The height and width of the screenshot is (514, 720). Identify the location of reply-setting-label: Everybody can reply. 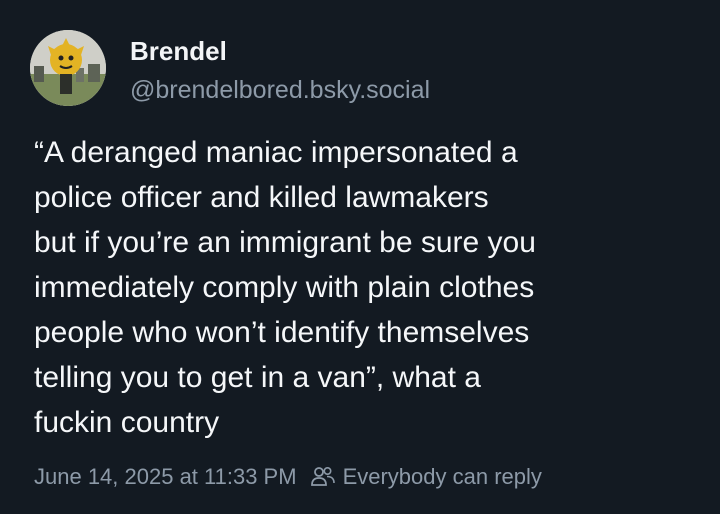
(442, 476).